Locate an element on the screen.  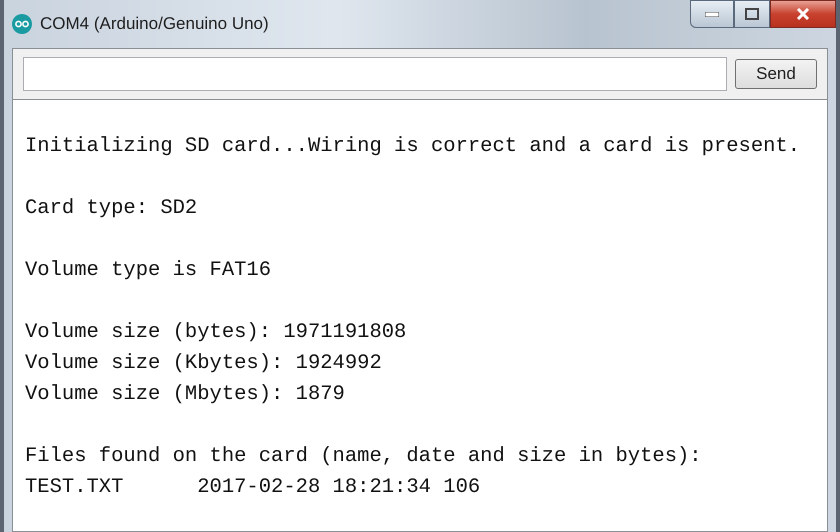
maximize-button is located at coordinates (752, 14).